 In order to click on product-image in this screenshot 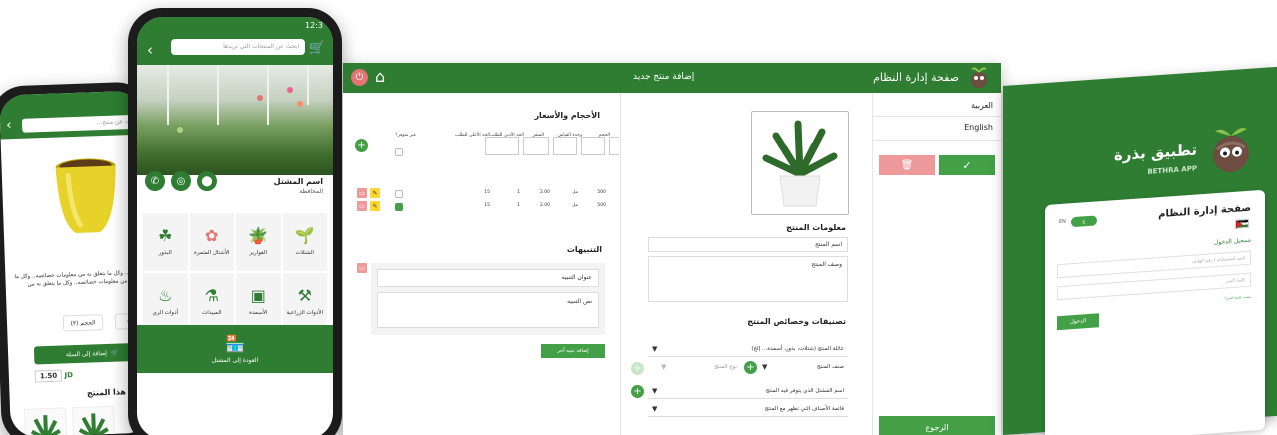, I will do `click(800, 163)`.